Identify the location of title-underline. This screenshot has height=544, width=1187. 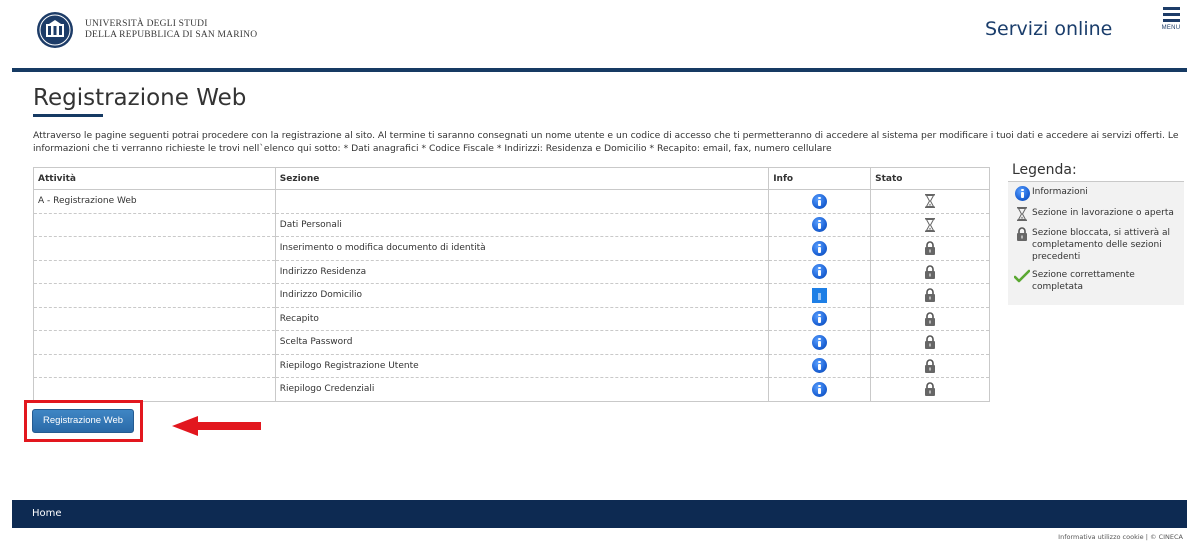
(68, 115).